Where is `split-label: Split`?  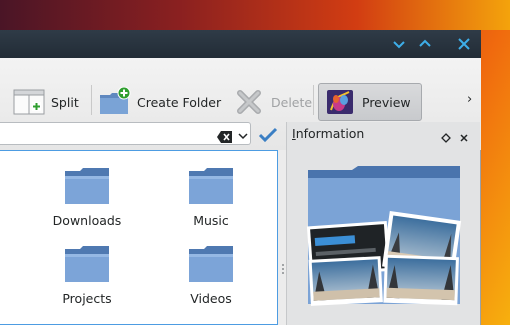 split-label: Split is located at coordinates (65, 102).